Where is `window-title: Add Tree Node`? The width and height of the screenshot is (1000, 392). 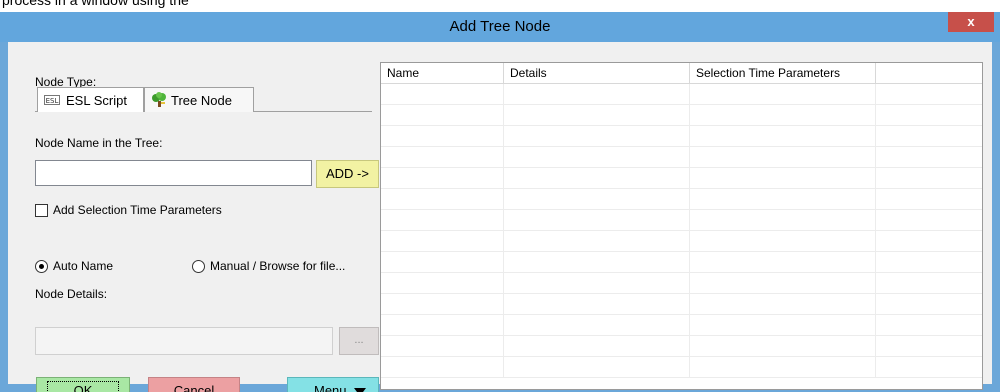
window-title: Add Tree Node is located at coordinates (500, 26).